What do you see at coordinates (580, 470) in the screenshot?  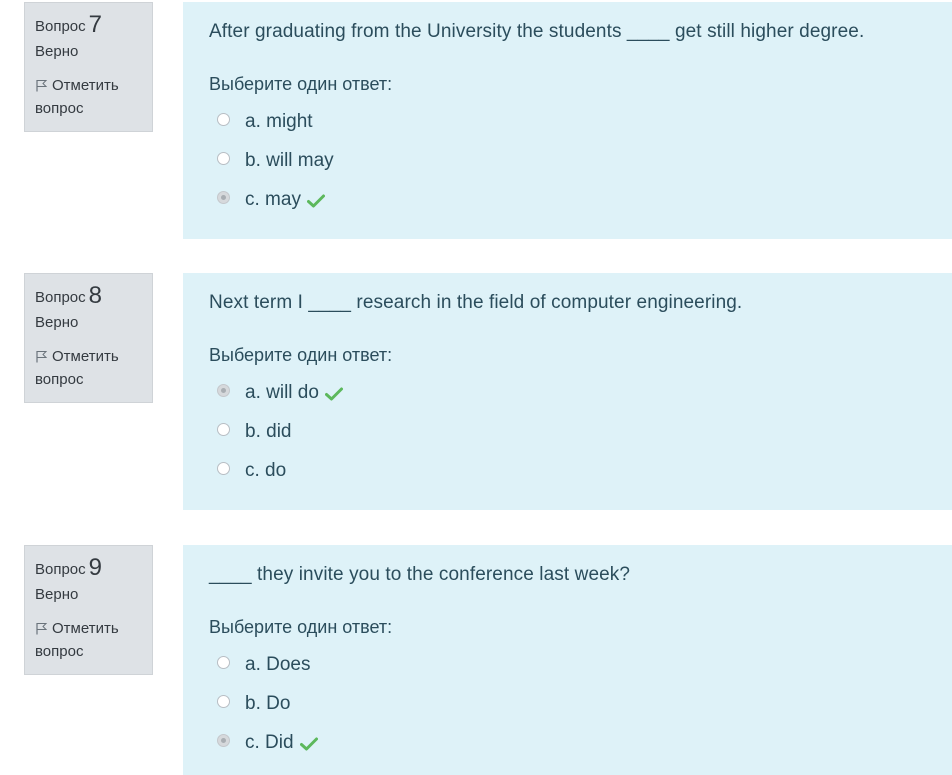 I see `answer-option: c. do` at bounding box center [580, 470].